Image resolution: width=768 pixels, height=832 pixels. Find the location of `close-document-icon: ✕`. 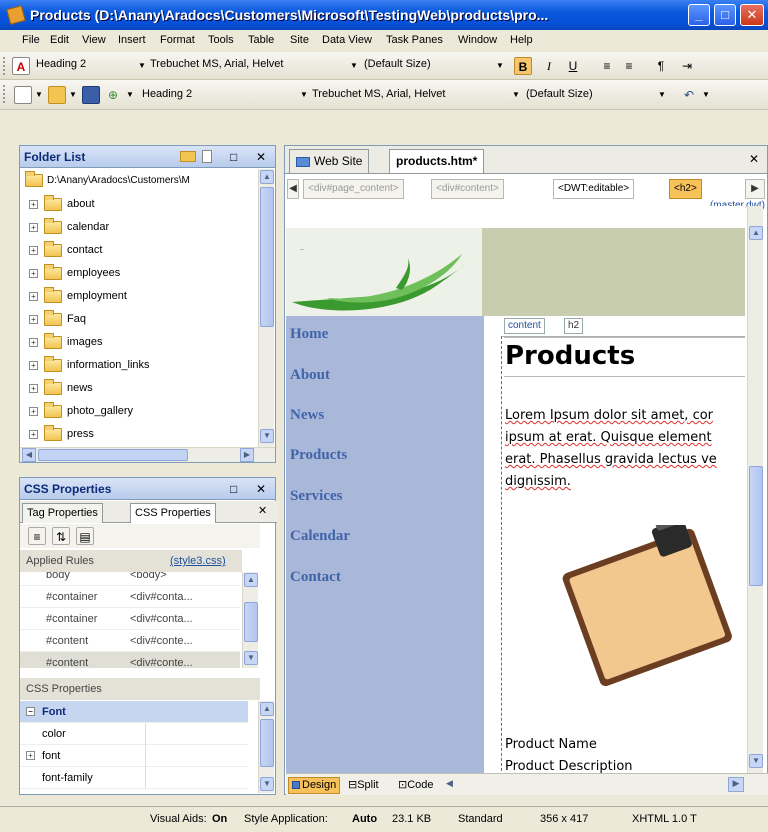

close-document-icon: ✕ is located at coordinates (754, 159).